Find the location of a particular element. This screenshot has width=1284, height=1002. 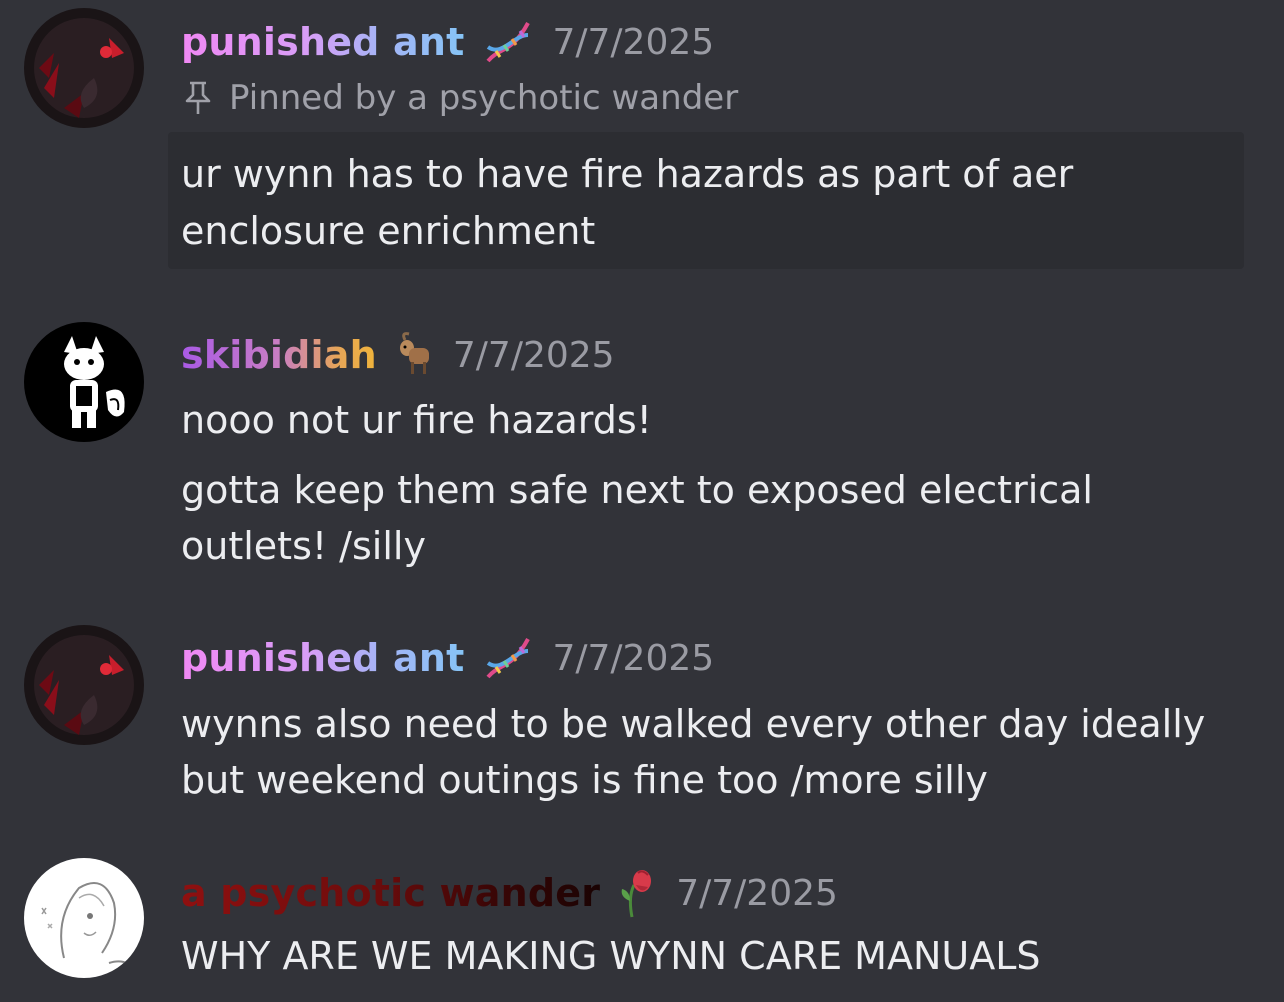

message-text-line: nooo not ur fire hazards! is located at coordinates (416, 420).